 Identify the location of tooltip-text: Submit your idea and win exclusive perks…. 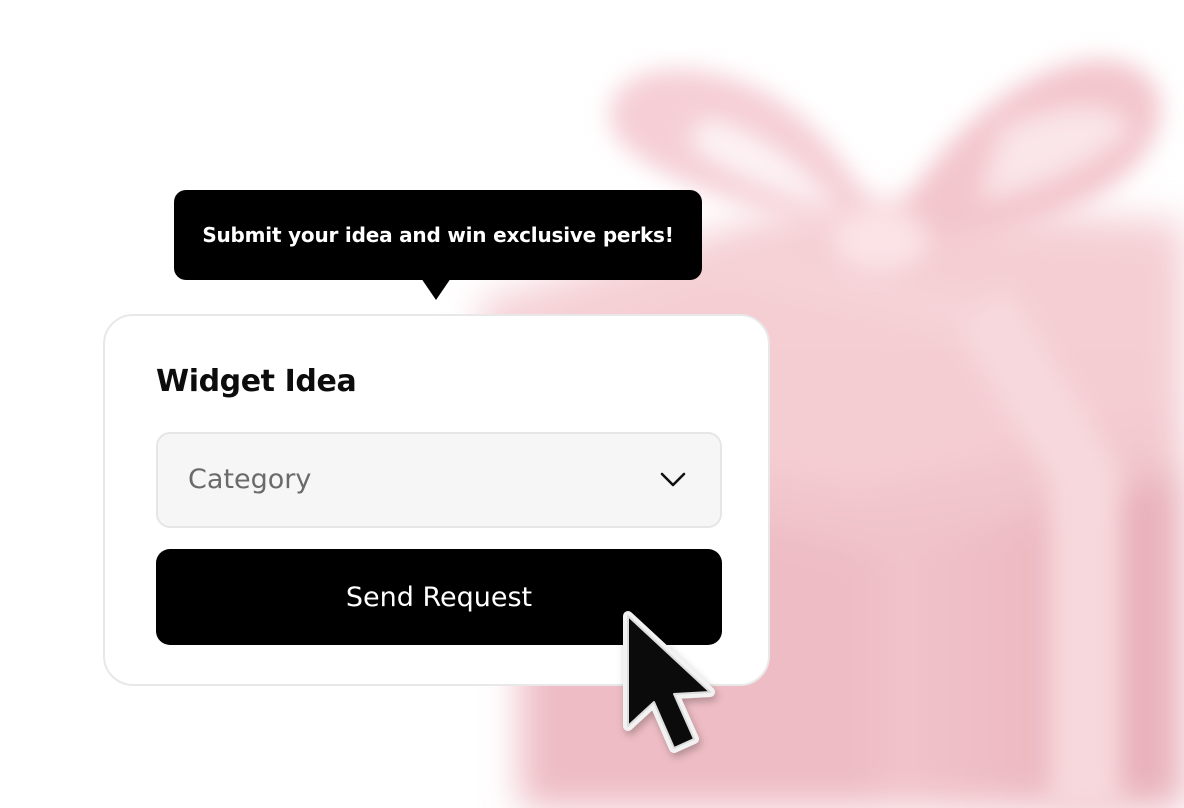
(438, 235).